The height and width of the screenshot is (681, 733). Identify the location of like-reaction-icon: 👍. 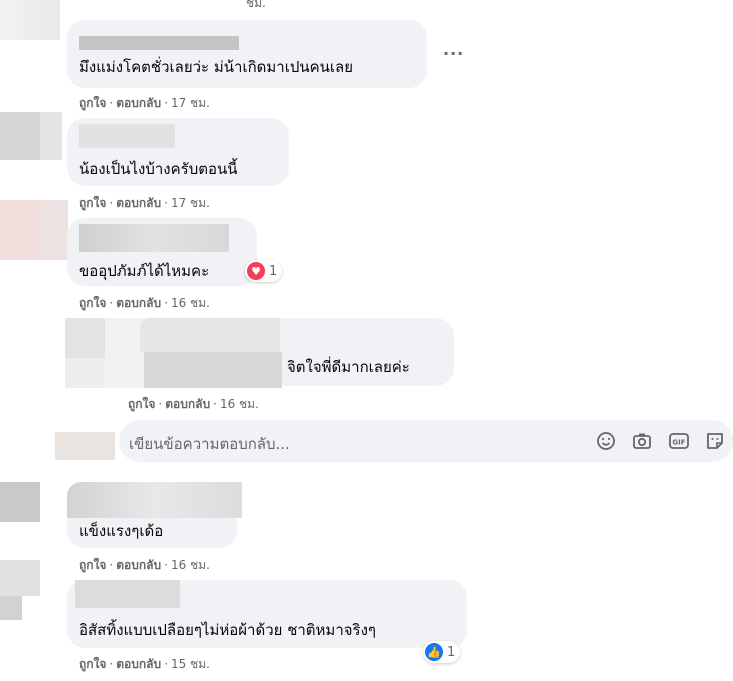
(434, 652).